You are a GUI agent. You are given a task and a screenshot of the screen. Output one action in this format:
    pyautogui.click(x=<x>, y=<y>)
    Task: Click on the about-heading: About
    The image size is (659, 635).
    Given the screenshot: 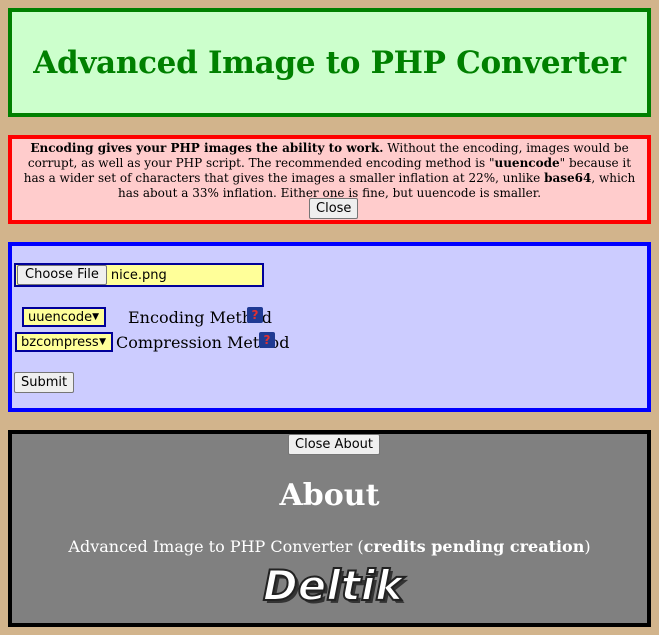 What is the action you would take?
    pyautogui.click(x=329, y=495)
    